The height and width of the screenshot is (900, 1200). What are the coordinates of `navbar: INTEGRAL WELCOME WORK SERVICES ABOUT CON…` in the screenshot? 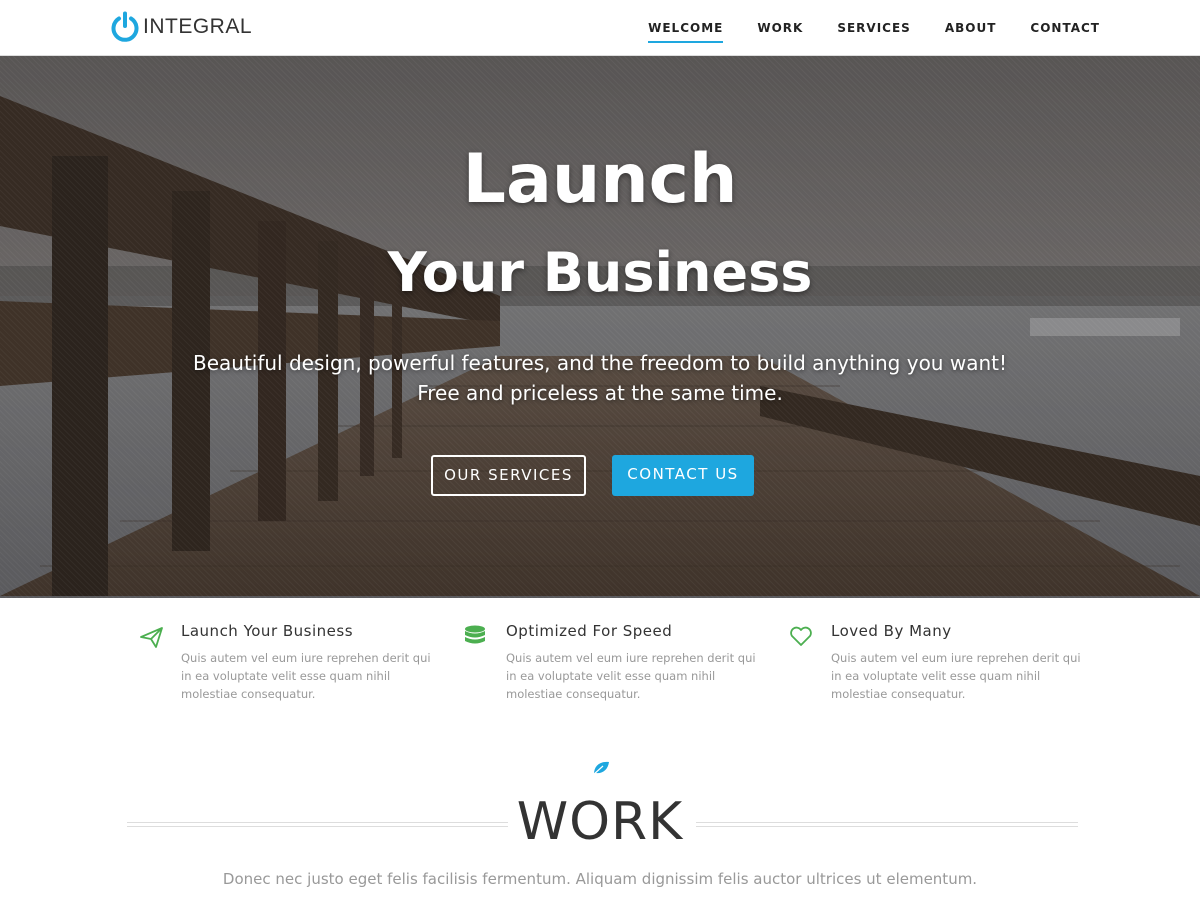 It's located at (600, 28).